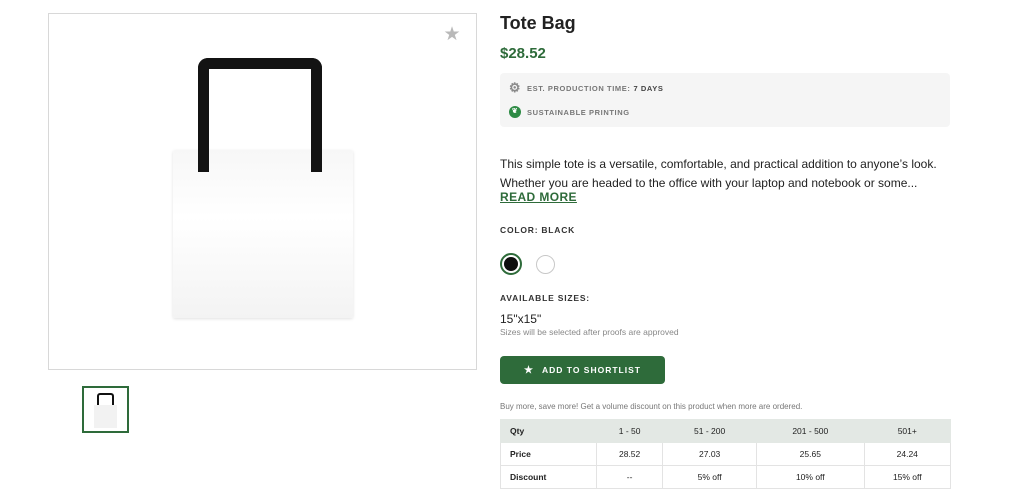 Image resolution: width=1024 pixels, height=496 pixels. Describe the element at coordinates (523, 53) in the screenshot. I see `product-price: $28.52` at that location.